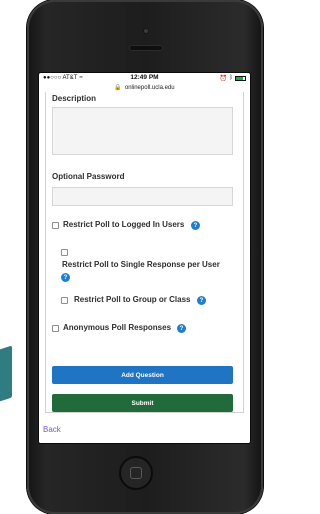 This screenshot has width=320, height=514. What do you see at coordinates (88, 176) in the screenshot?
I see `optional-password-label: Optional Password` at bounding box center [88, 176].